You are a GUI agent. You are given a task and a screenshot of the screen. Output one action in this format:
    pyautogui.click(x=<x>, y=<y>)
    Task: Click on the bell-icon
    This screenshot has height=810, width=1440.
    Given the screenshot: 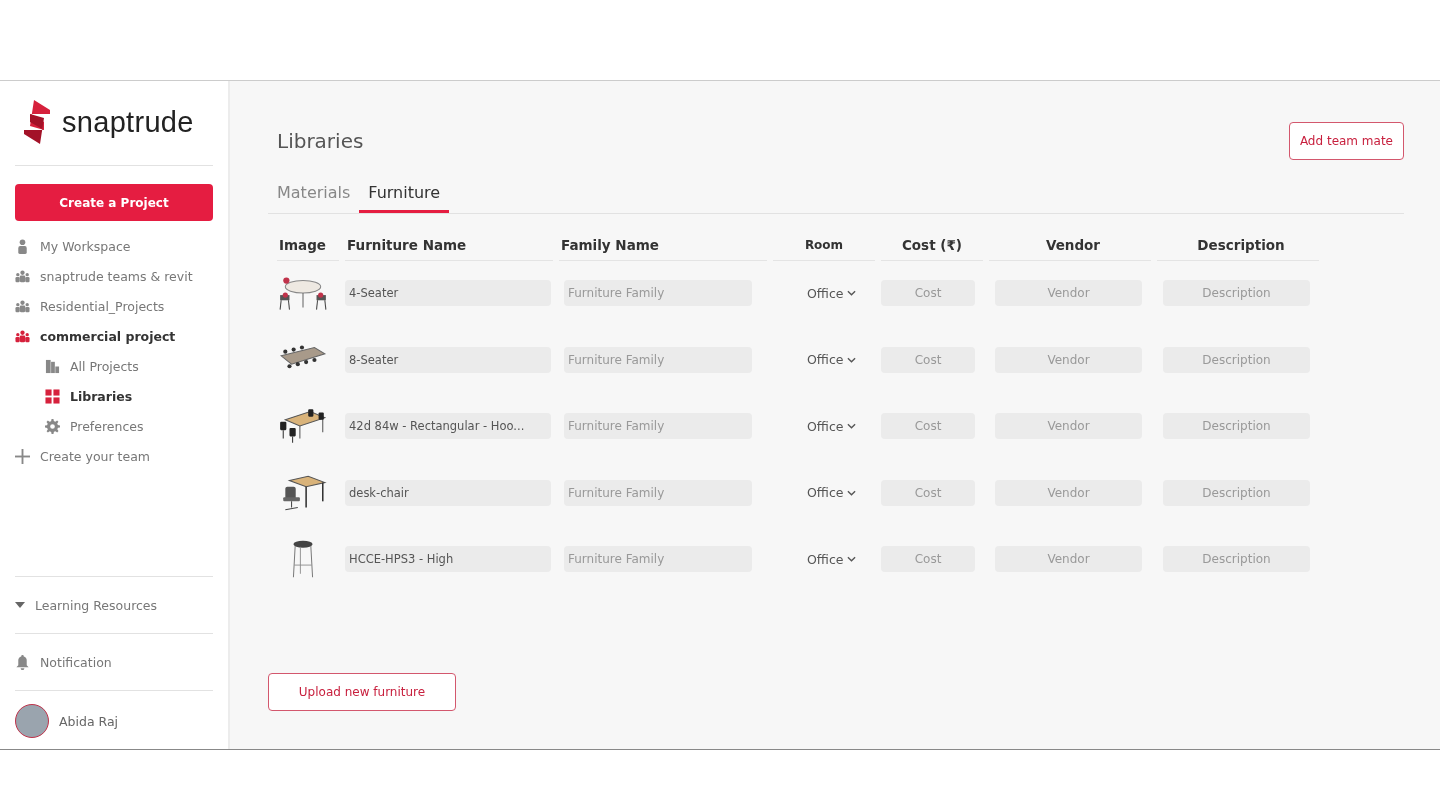 What is the action you would take?
    pyautogui.click(x=22, y=662)
    